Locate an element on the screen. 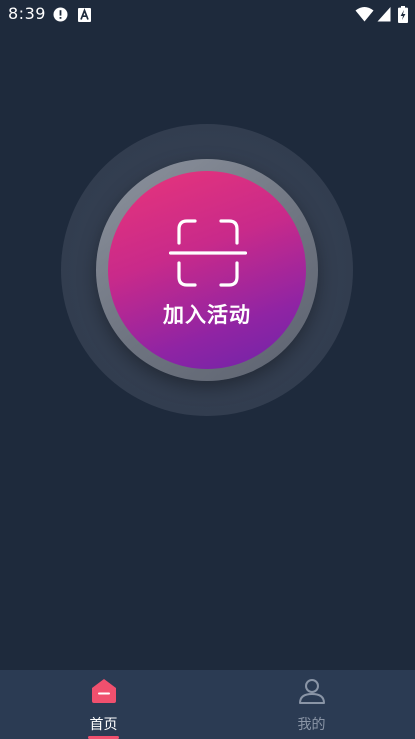 The height and width of the screenshot is (739, 415). join-activity-label: 加入活动 is located at coordinates (207, 315).